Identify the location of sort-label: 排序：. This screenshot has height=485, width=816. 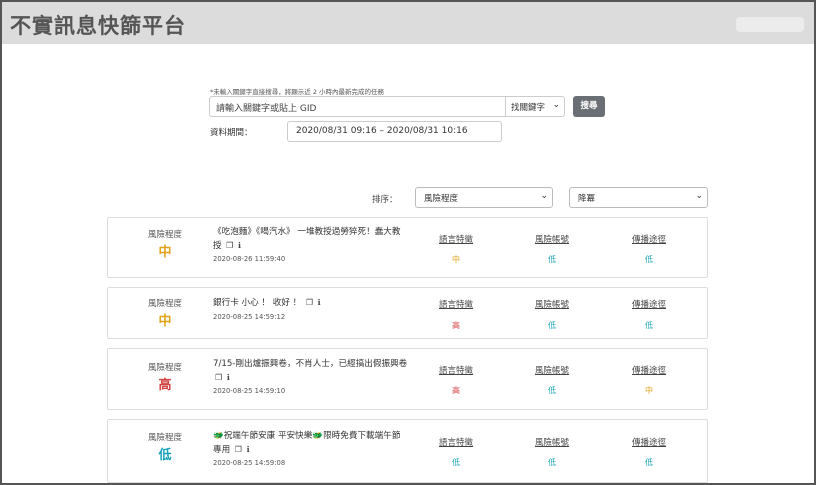
(385, 200).